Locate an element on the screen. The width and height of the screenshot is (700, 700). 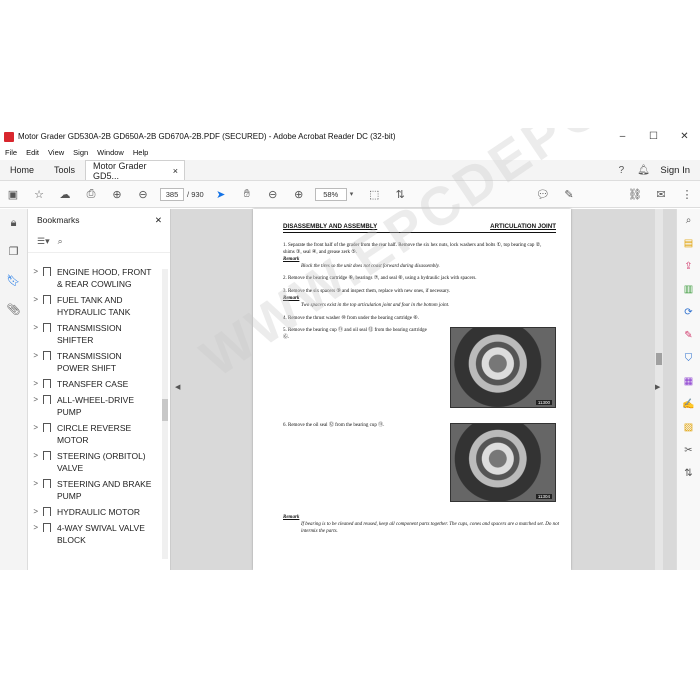
bookmark-item: >4-WAY SWIVAL VALVE BLOCK is located at coordinates (94, 534).